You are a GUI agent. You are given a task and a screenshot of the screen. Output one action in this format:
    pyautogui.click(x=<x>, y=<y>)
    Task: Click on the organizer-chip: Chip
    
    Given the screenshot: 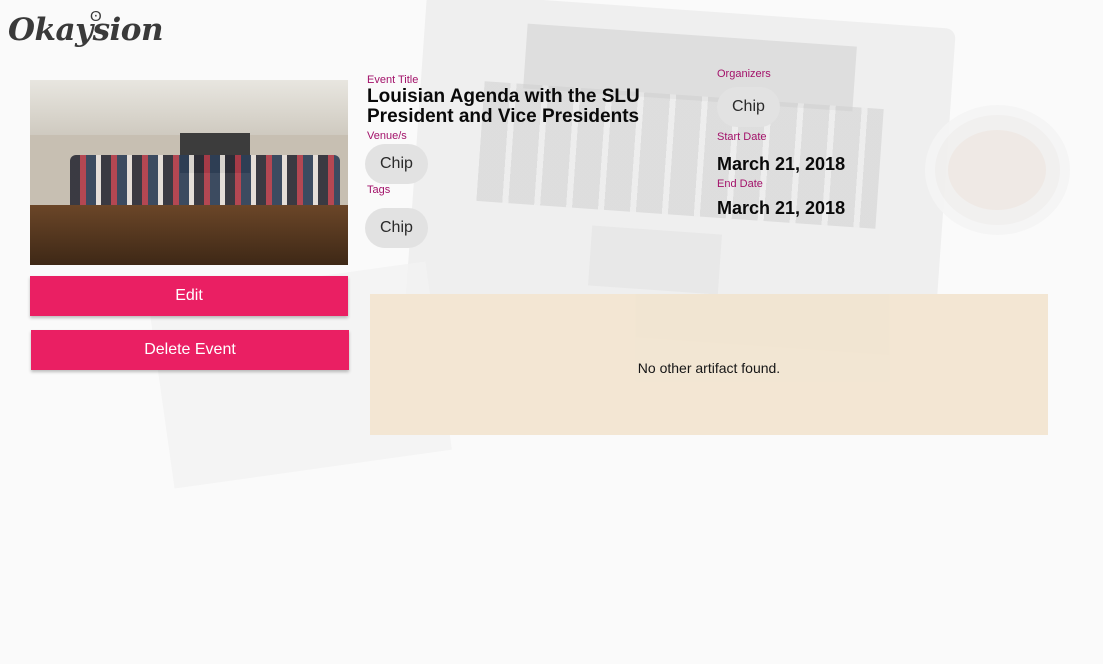 What is the action you would take?
    pyautogui.click(x=748, y=107)
    